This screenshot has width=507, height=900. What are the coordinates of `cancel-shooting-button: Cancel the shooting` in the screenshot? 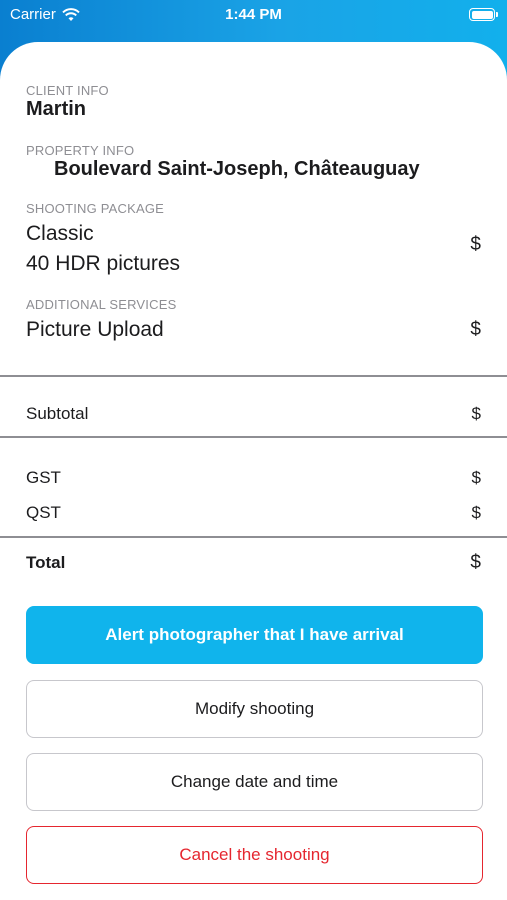 It's located at (254, 855).